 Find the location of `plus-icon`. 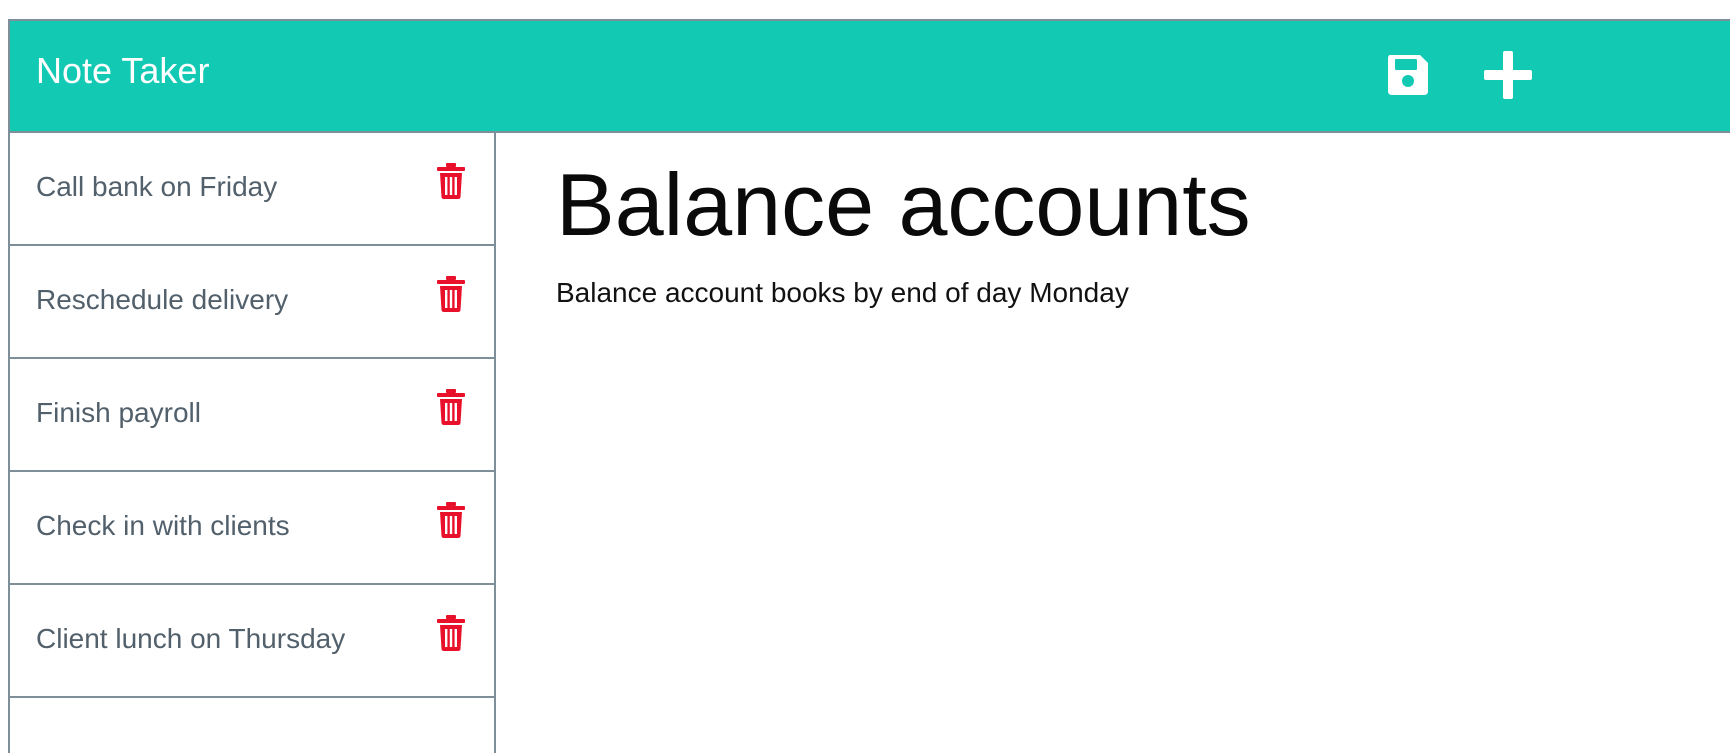

plus-icon is located at coordinates (1508, 75).